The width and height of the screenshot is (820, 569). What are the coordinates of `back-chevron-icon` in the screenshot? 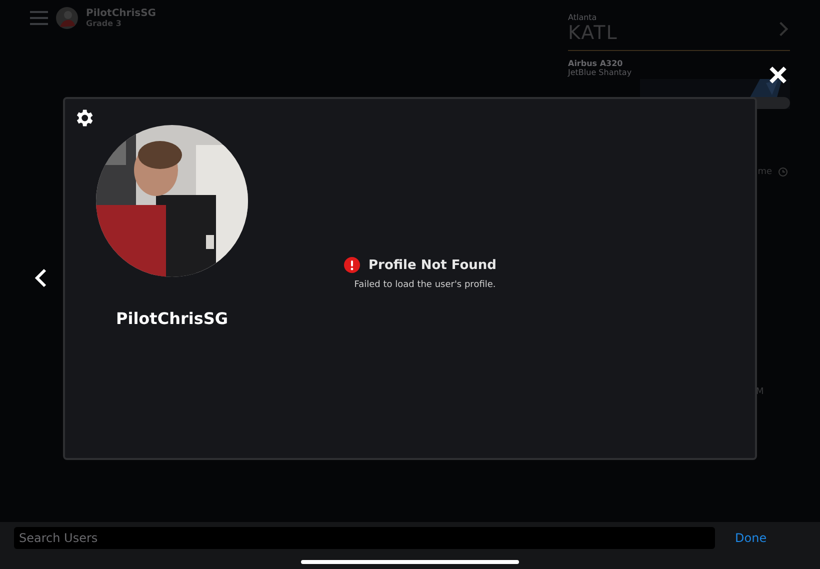 It's located at (41, 278).